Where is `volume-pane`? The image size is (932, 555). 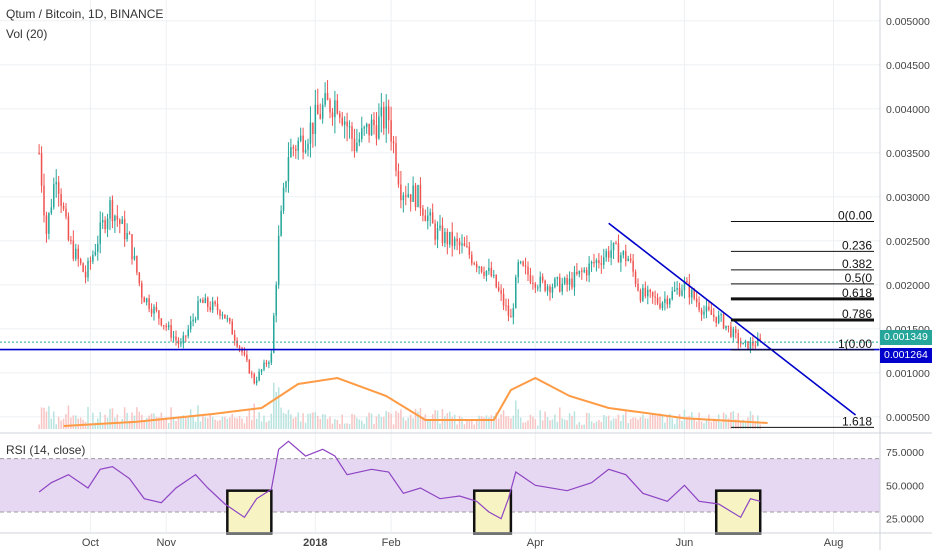 volume-pane is located at coordinates (403, 402).